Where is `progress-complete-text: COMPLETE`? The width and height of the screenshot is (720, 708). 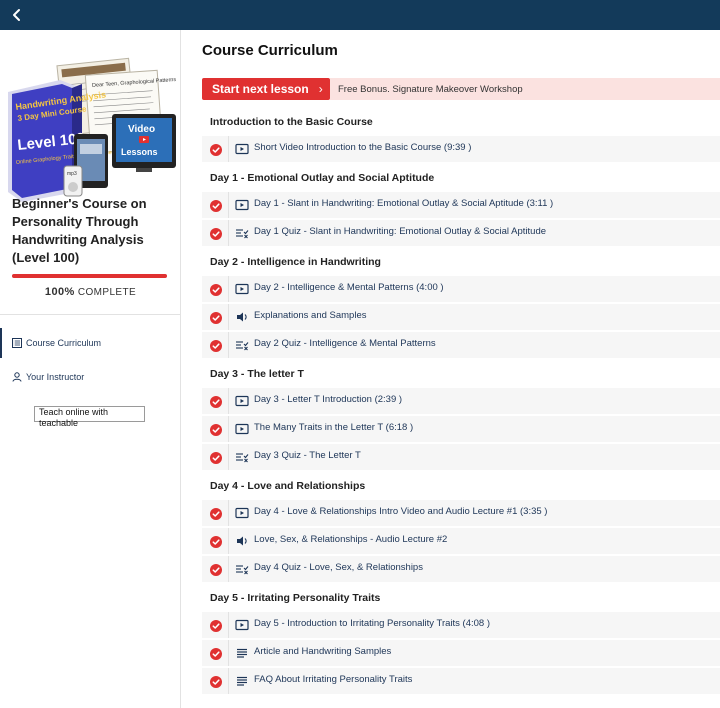 progress-complete-text: COMPLETE is located at coordinates (107, 292).